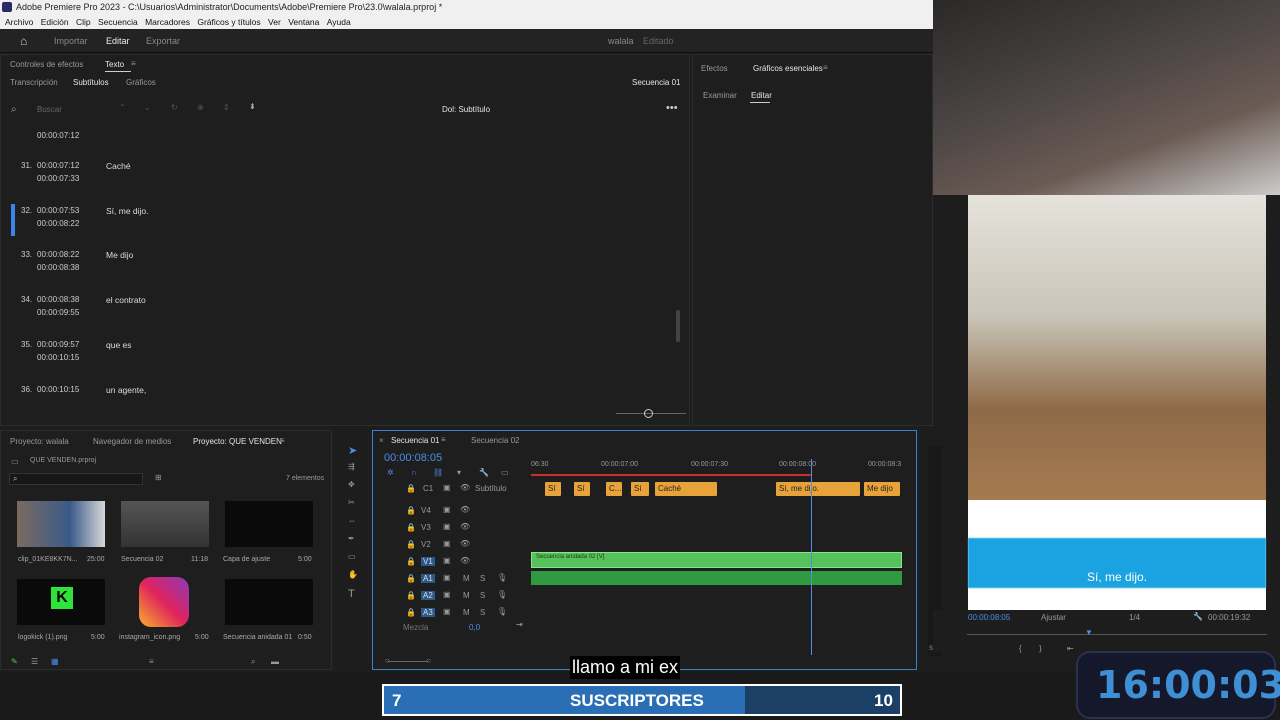 The height and width of the screenshot is (720, 1280). Describe the element at coordinates (151, 661) in the screenshot. I see `sort-icon: ≡` at that location.